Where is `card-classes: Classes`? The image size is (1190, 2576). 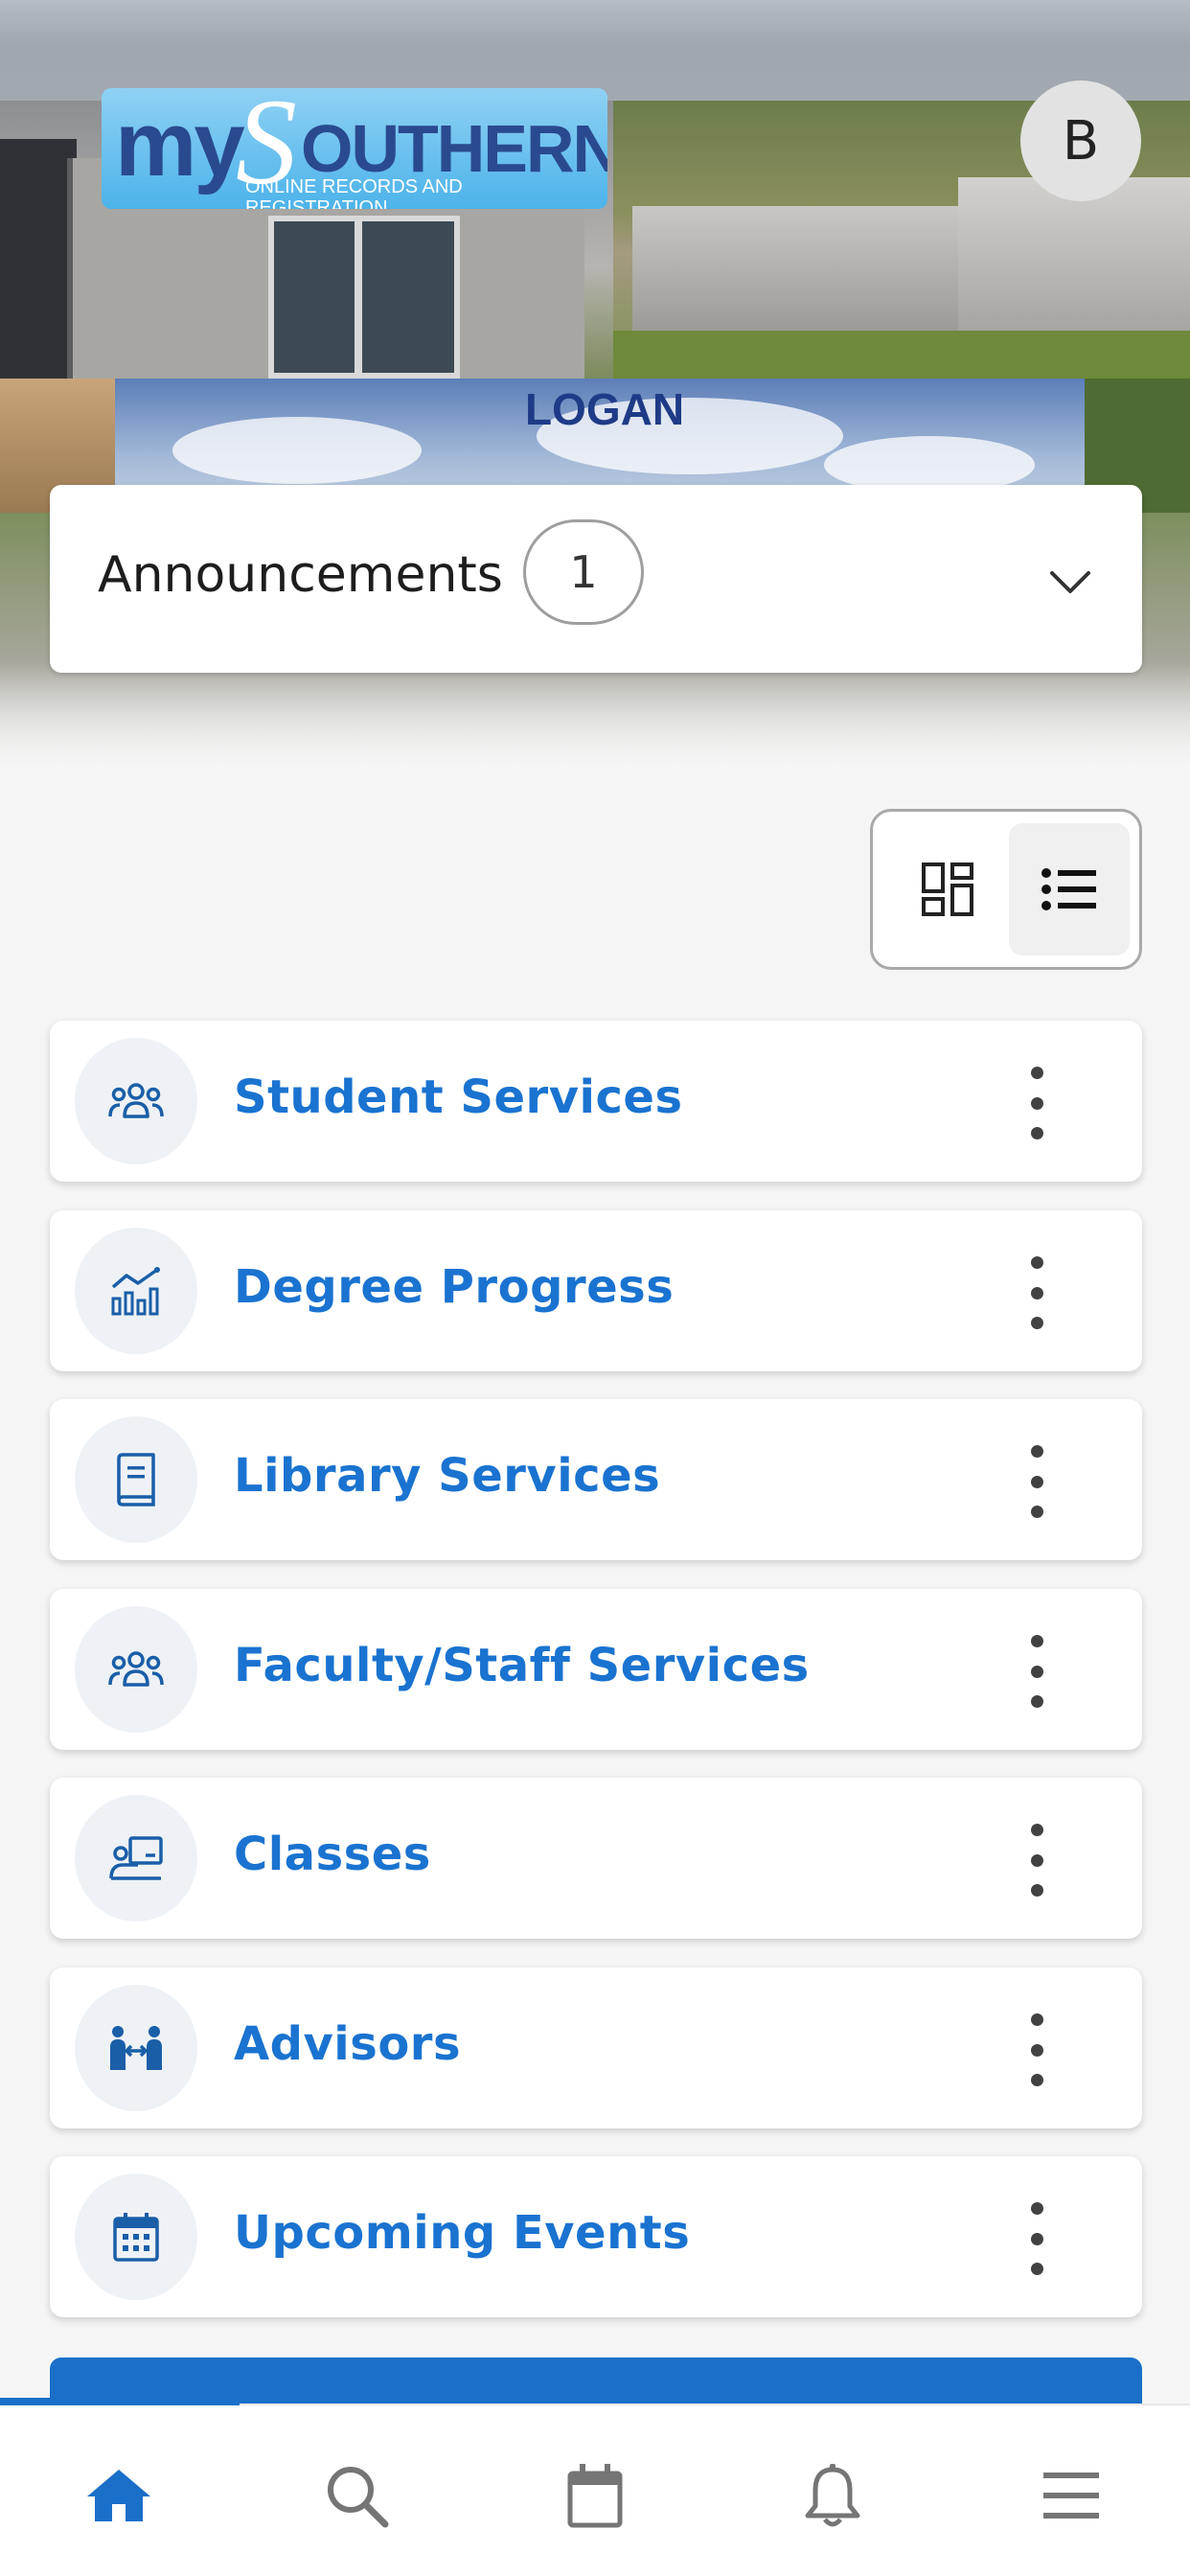 card-classes: Classes is located at coordinates (596, 1858).